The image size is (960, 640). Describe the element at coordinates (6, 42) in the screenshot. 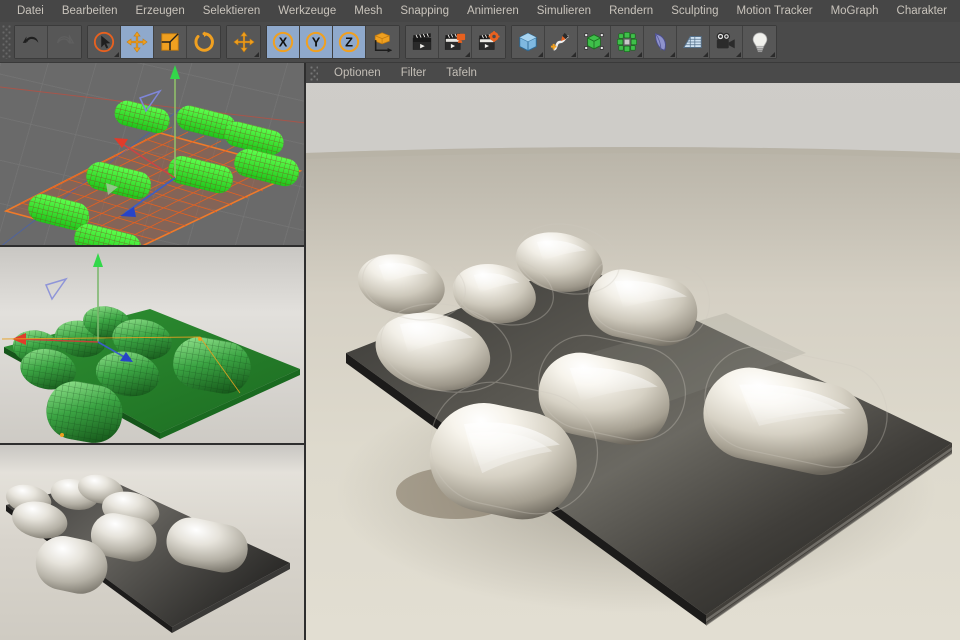

I see `toolbar-grip` at that location.